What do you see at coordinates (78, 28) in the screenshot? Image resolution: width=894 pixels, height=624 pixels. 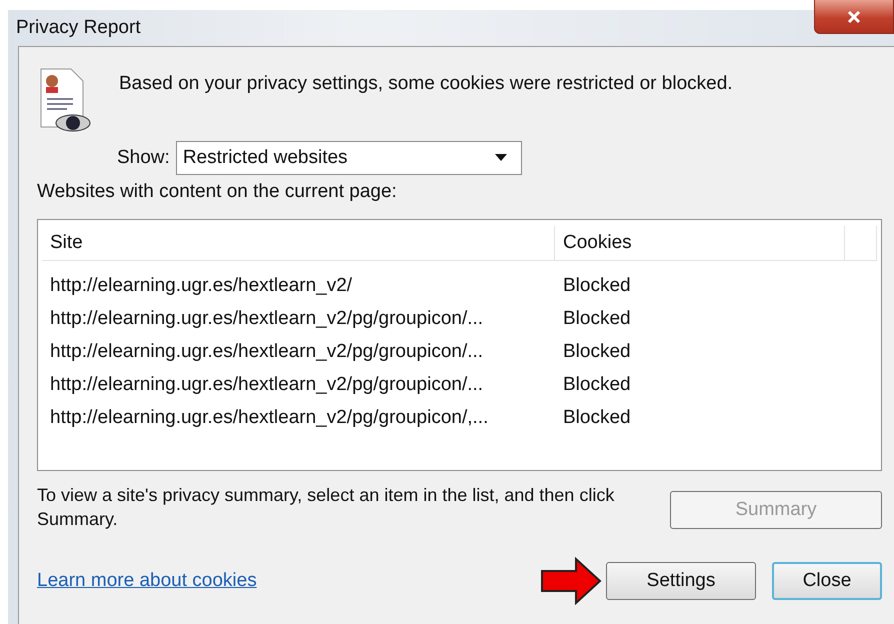 I see `window-title: Privacy Report` at bounding box center [78, 28].